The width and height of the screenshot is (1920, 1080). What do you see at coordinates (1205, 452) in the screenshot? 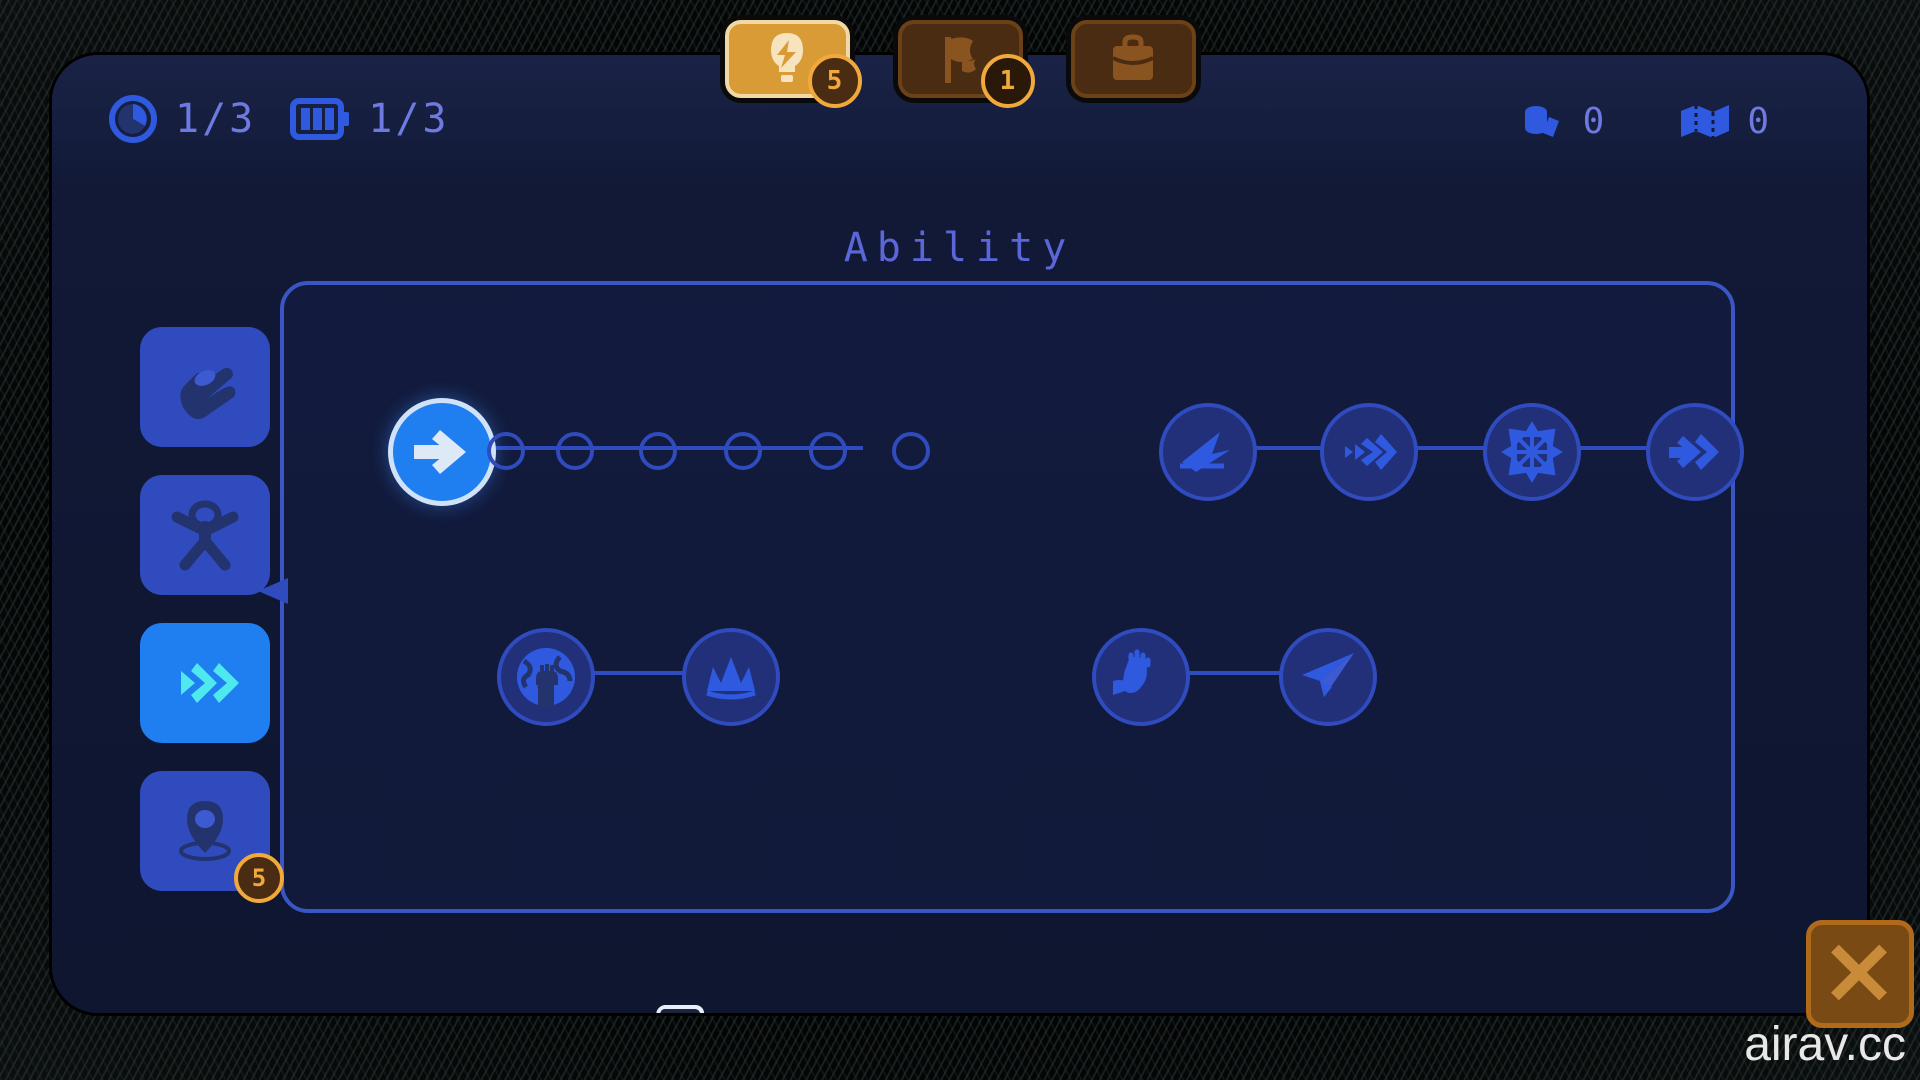
I see `dive-swoop-icon` at bounding box center [1205, 452].